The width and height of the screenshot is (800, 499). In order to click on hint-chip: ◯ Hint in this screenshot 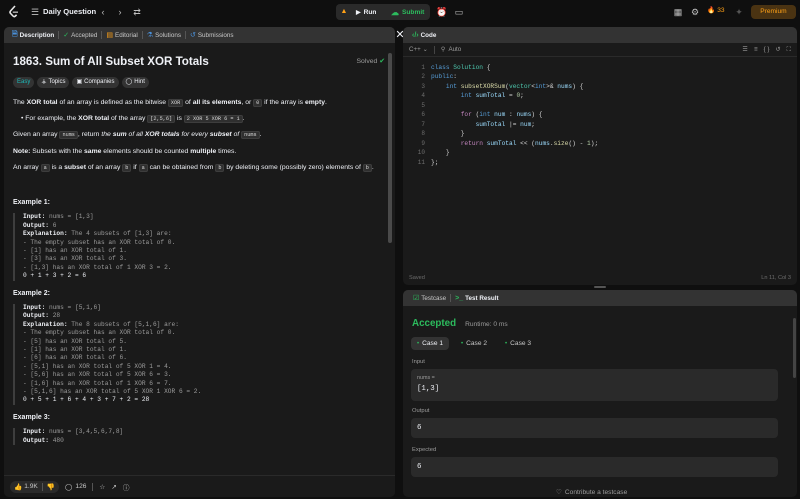, I will do `click(135, 82)`.